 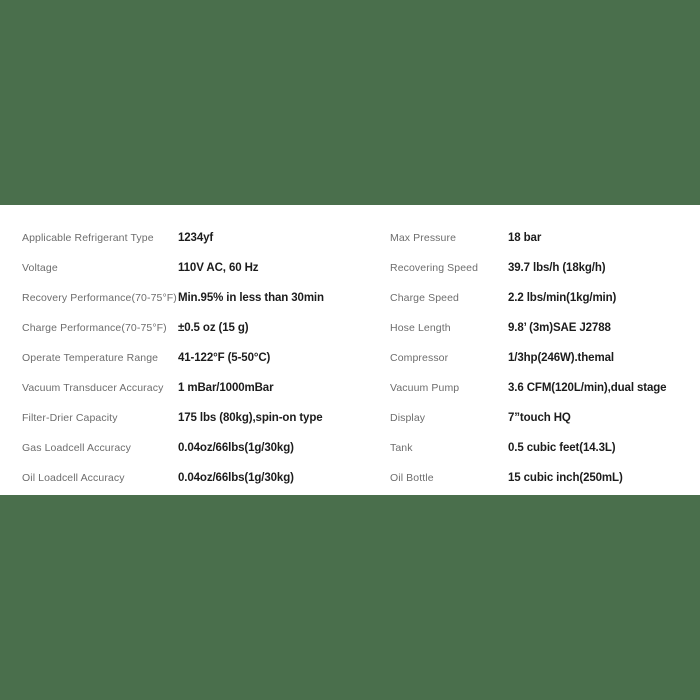 I want to click on spec-value: 1 mBar/1000mBar, so click(x=226, y=388).